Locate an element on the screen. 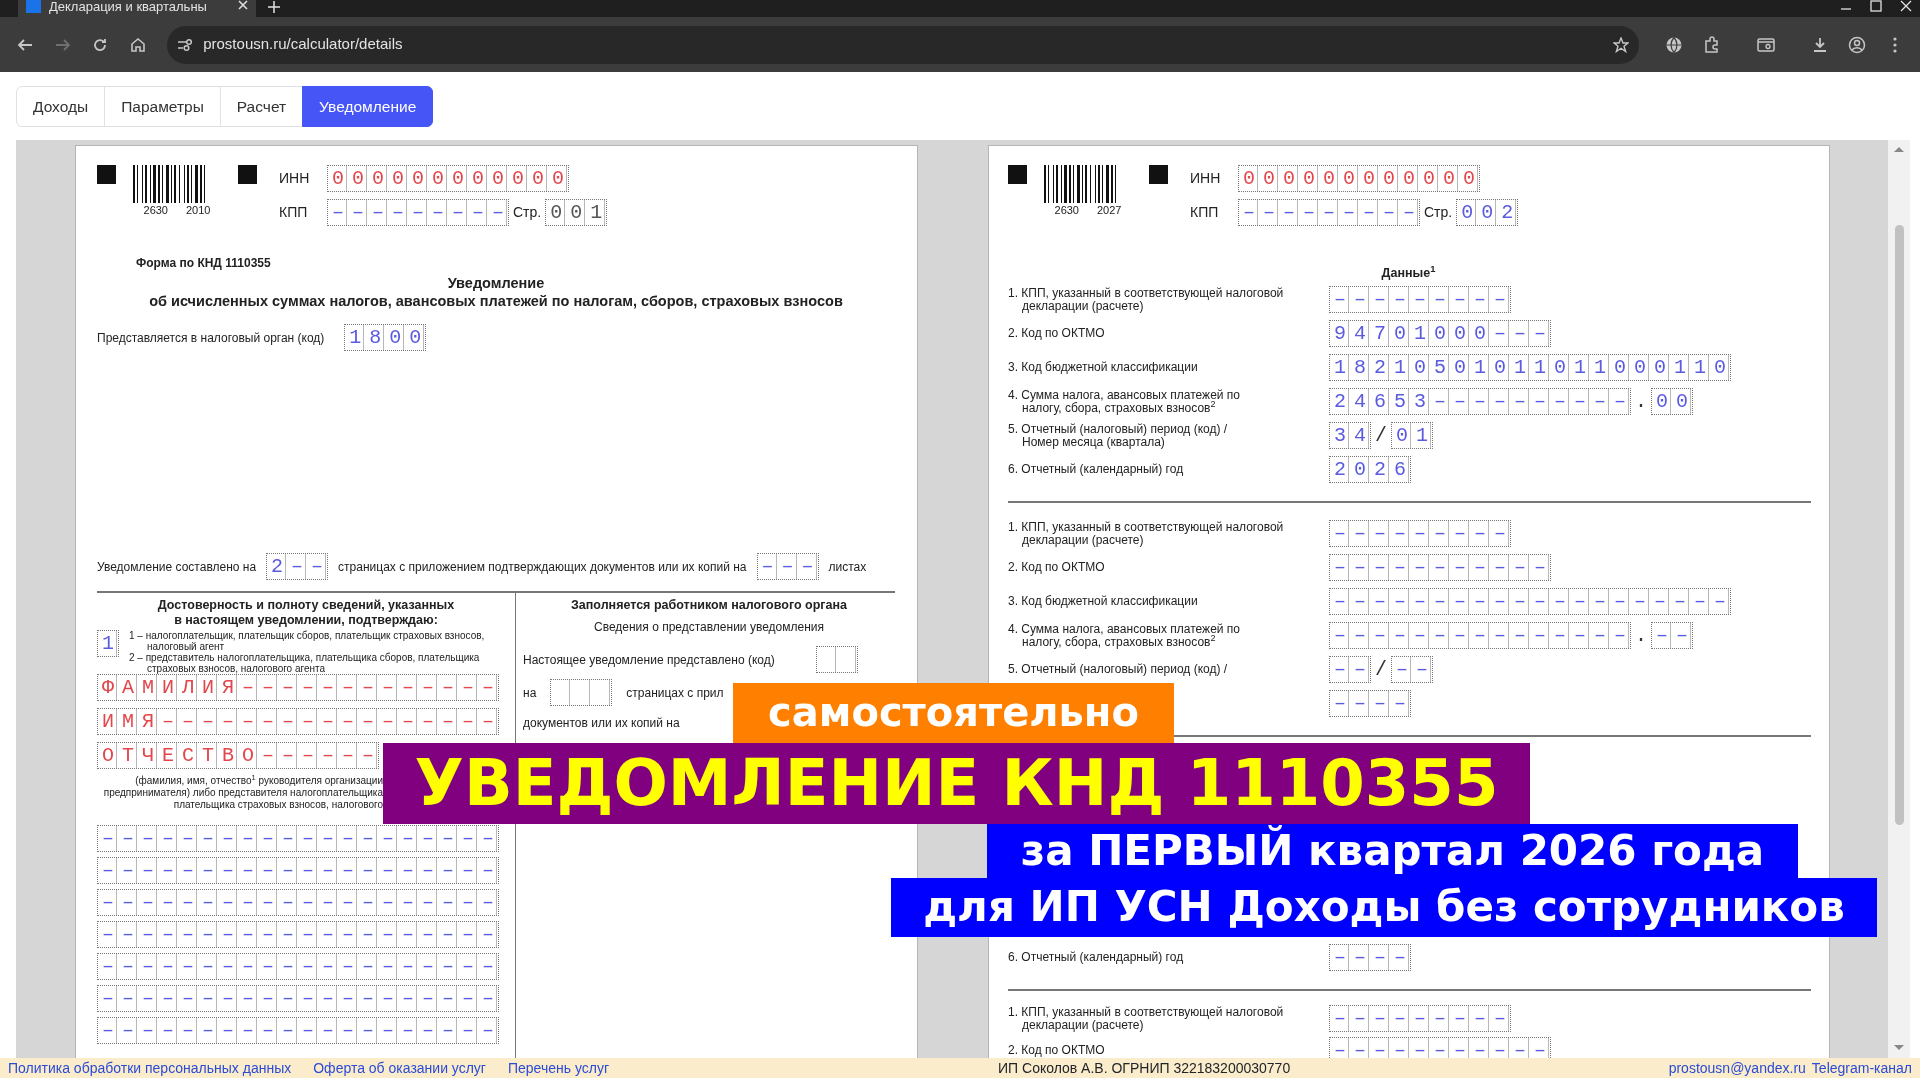 The image size is (1920, 1078). new-tab-icon is located at coordinates (274, 7).